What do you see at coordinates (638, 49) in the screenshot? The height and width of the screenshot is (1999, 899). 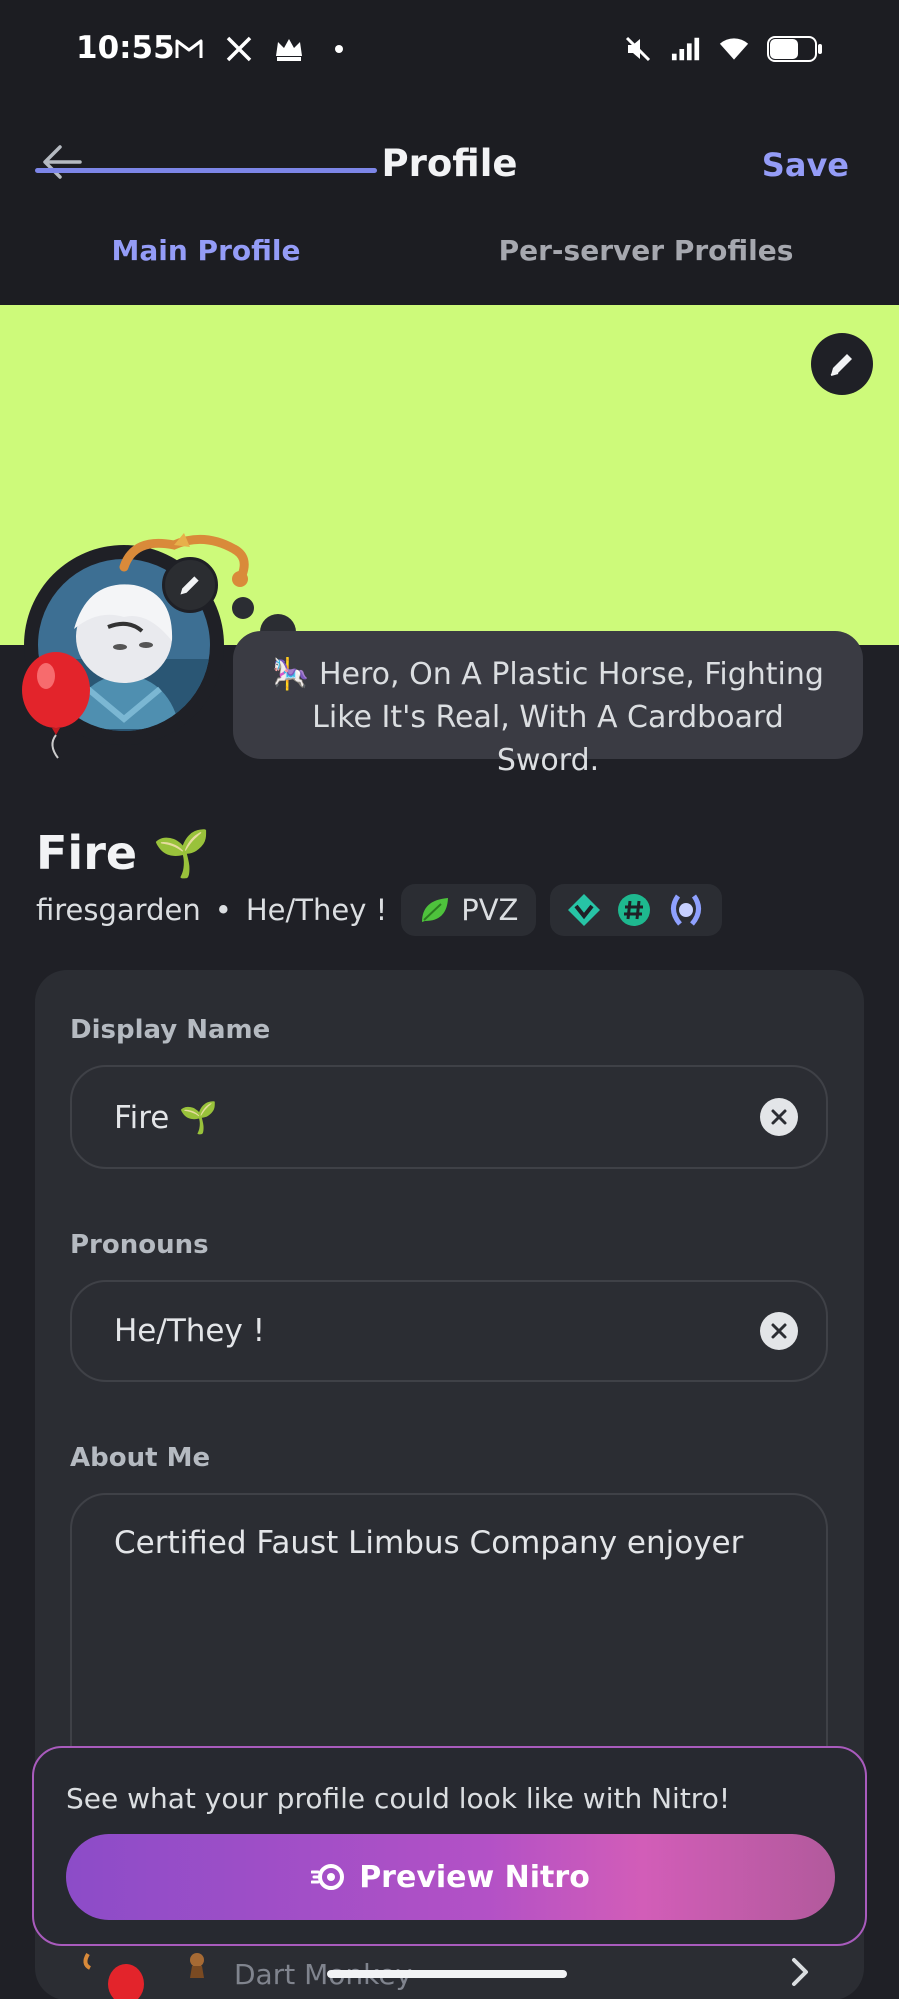 I see `mute-icon` at bounding box center [638, 49].